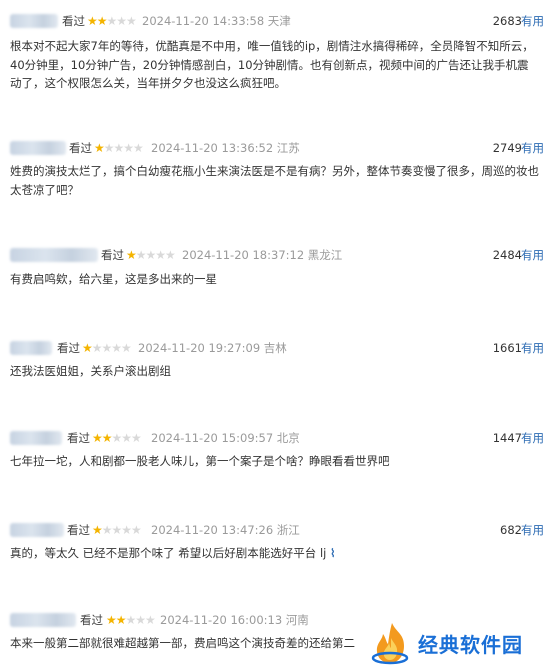 This screenshot has height=670, width=550. What do you see at coordinates (212, 348) in the screenshot?
I see `review-time-location: 2024-11-20 19:27:09 吉林` at bounding box center [212, 348].